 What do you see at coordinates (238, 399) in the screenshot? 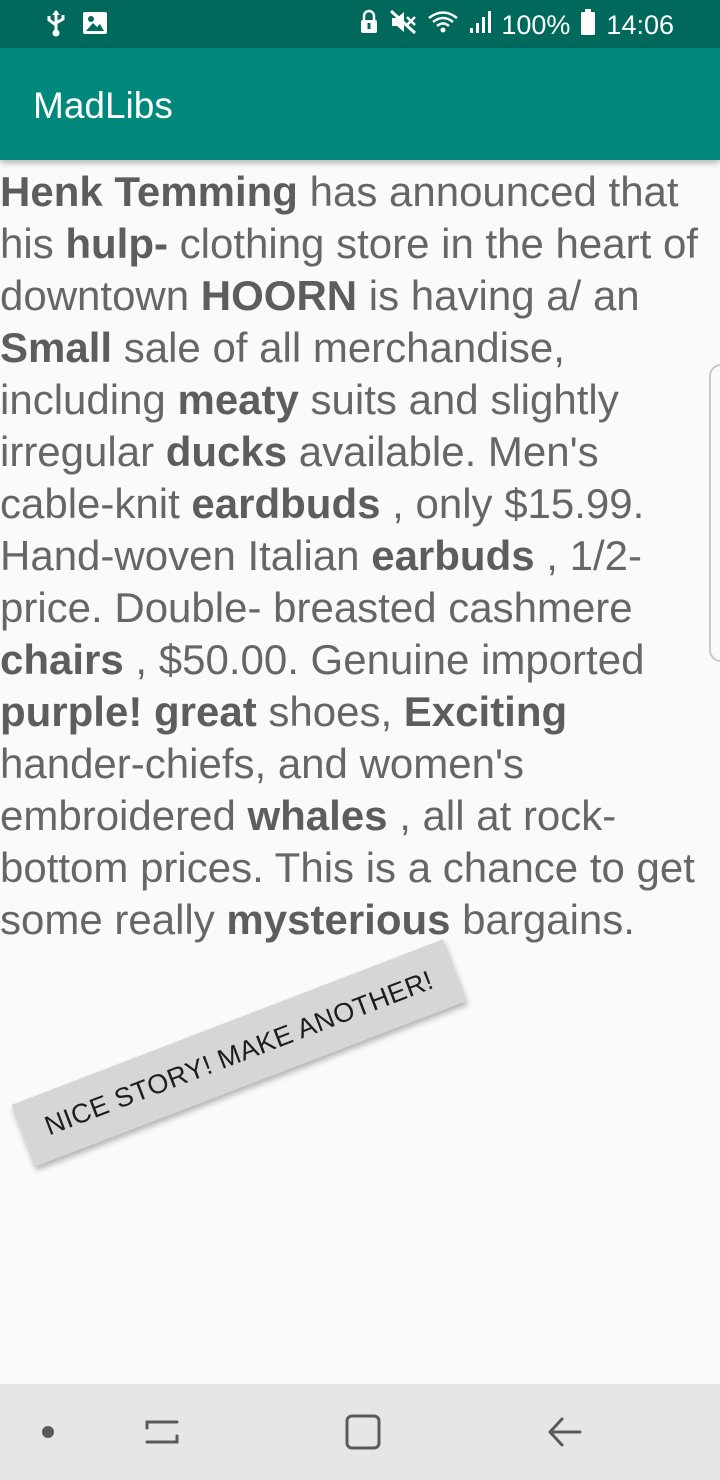
I see `madlib-word: meaty` at bounding box center [238, 399].